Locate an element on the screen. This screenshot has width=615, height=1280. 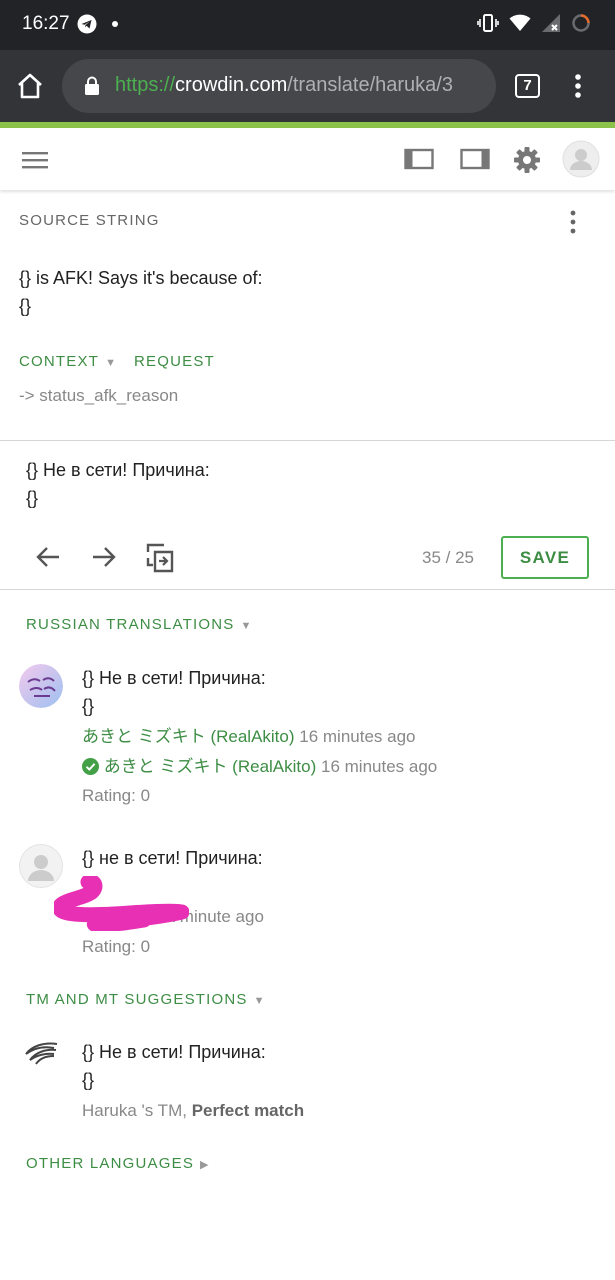
suggestion-line-1: {} Не в сети! Причина: is located at coordinates (174, 1052).